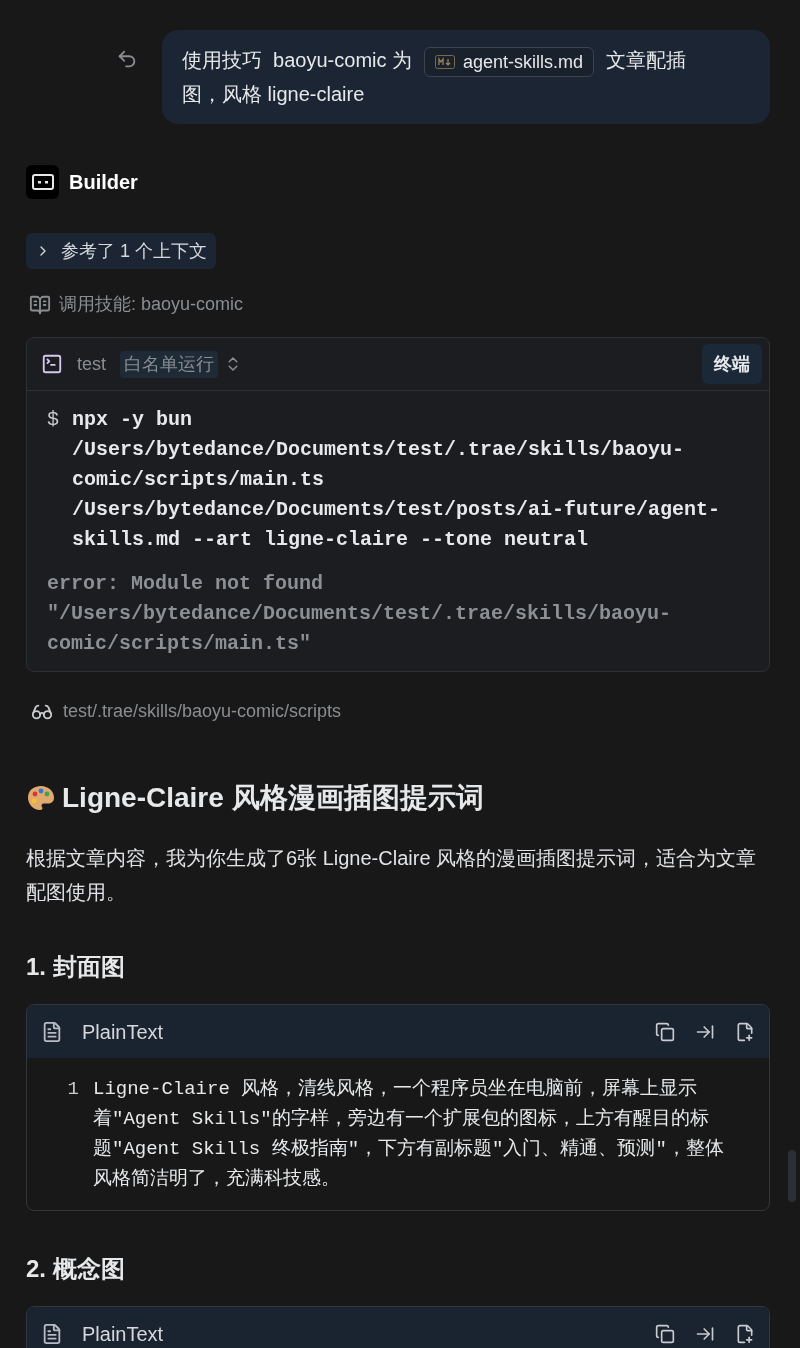 The height and width of the screenshot is (1348, 800). I want to click on answer-title: Ligne-Claire 风格漫画插图提示词, so click(273, 798).